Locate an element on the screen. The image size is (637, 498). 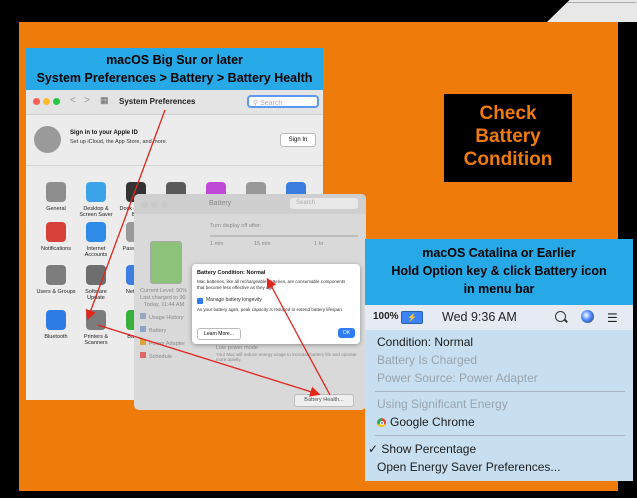
arrow-to-battery-icon is located at coordinates (125, 215).